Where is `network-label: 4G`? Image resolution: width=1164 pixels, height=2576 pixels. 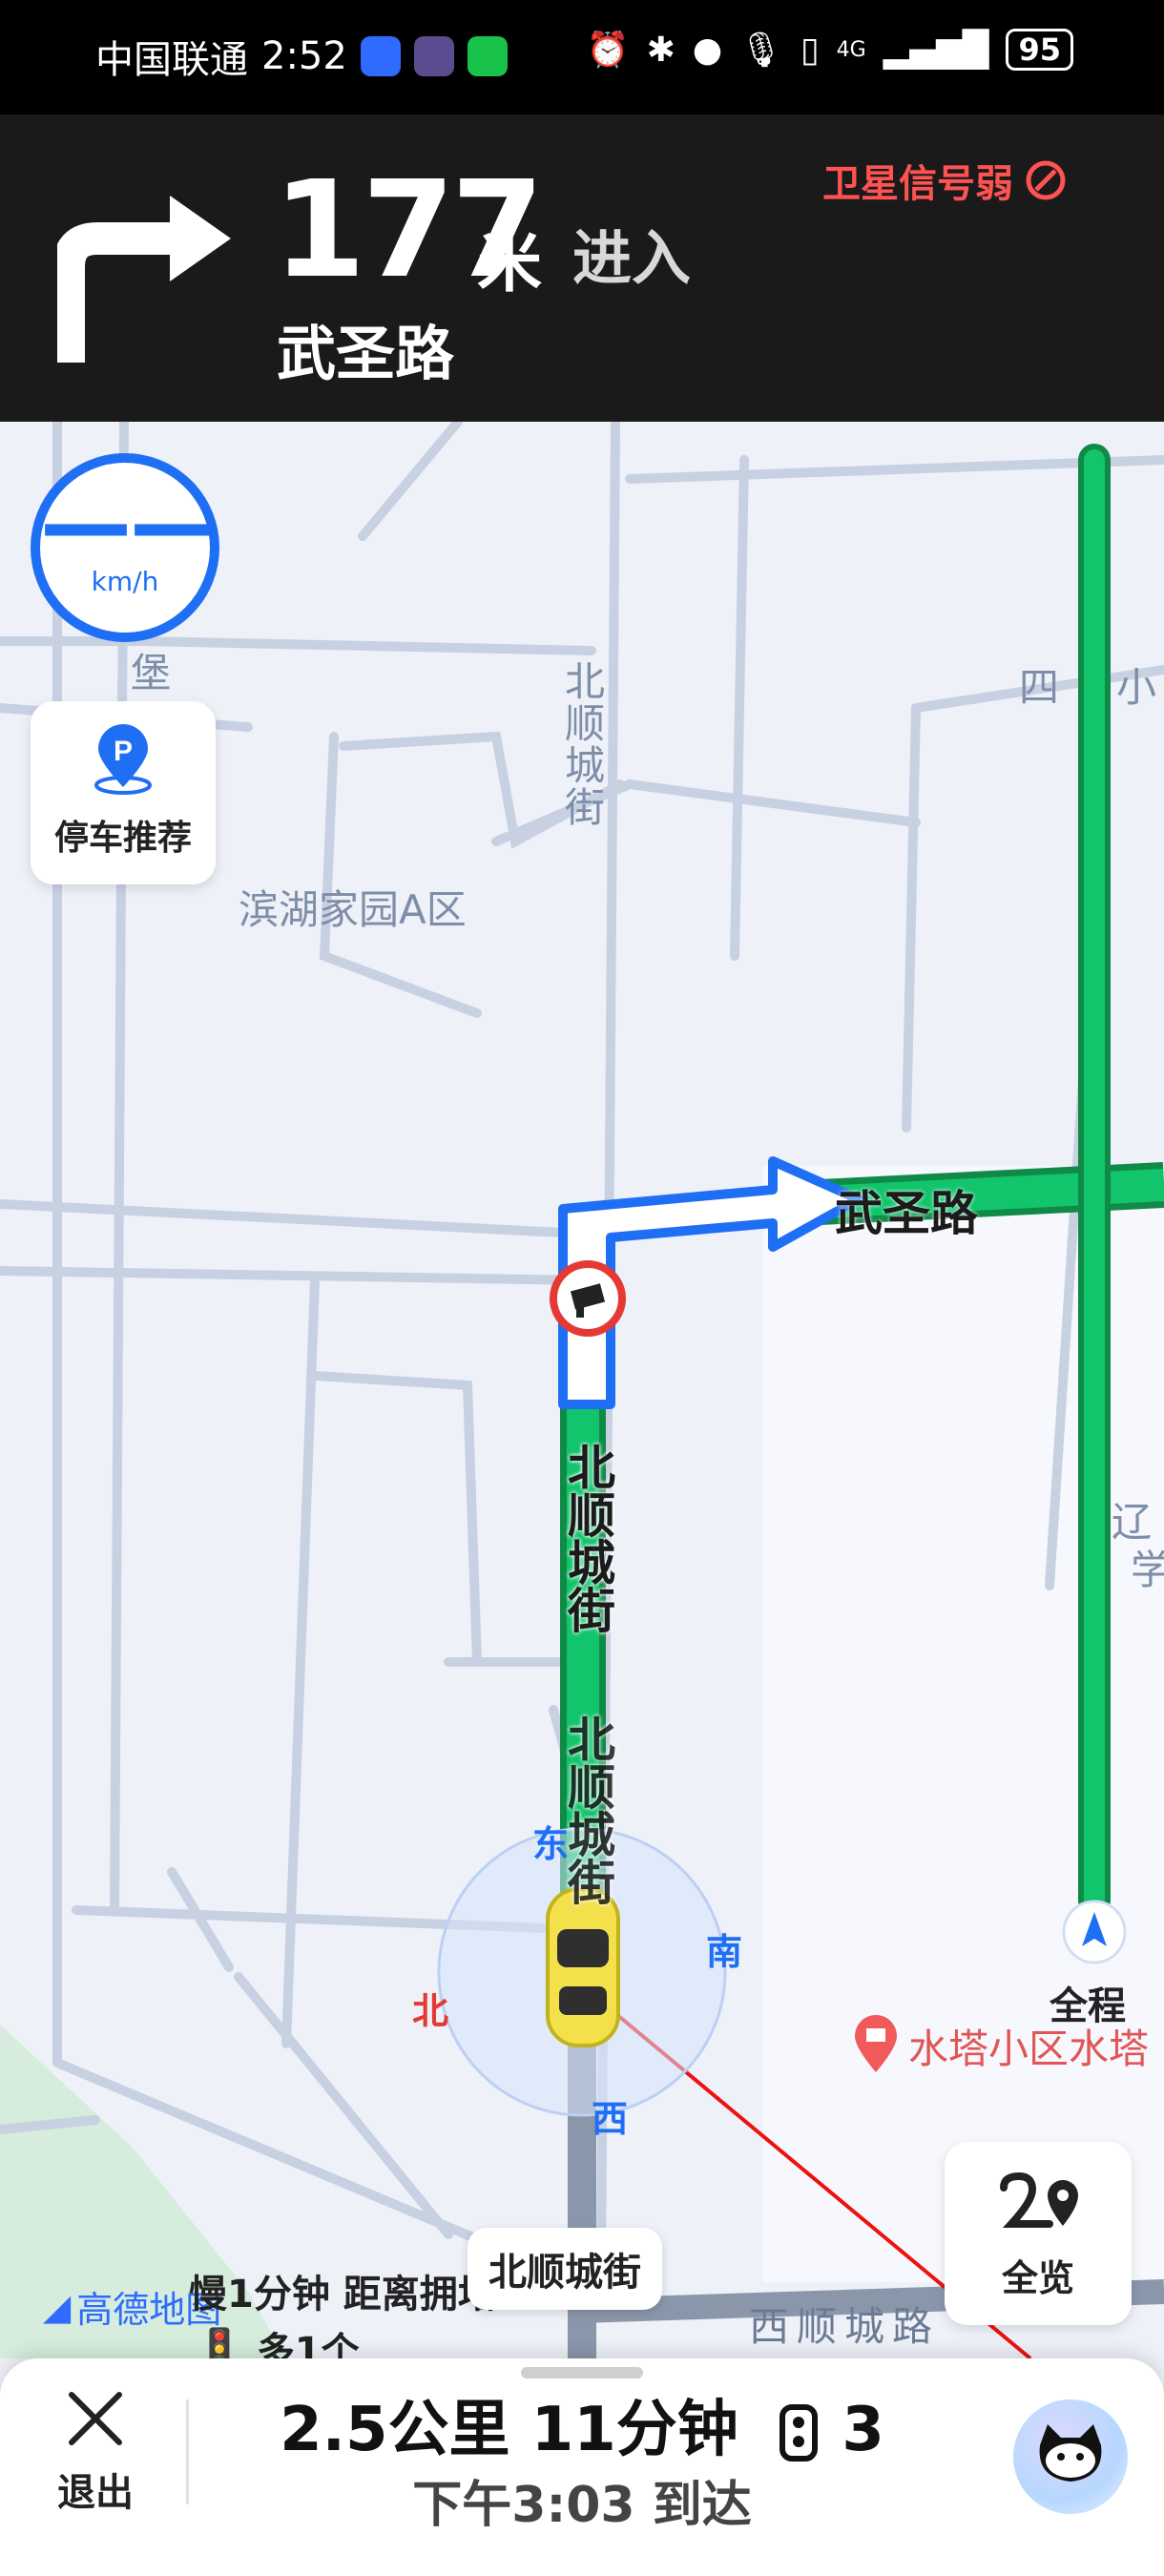
network-label: 4G is located at coordinates (851, 49).